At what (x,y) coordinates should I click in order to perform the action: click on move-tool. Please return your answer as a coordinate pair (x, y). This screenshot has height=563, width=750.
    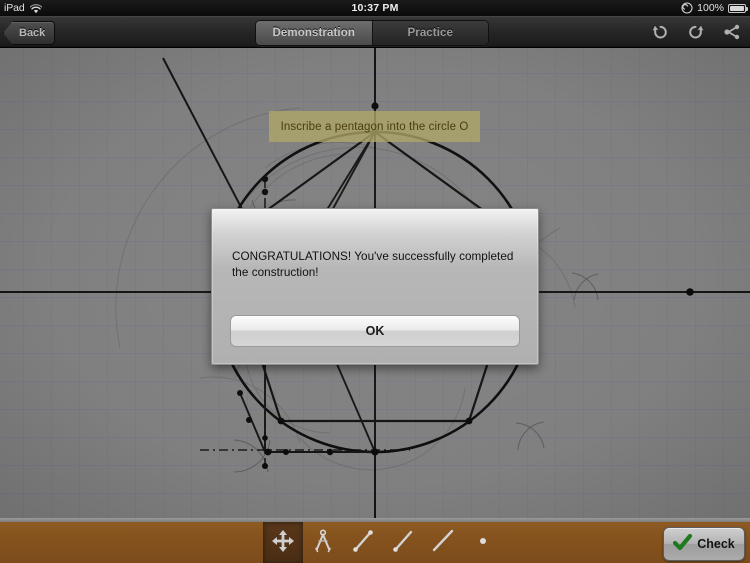
    Looking at the image, I should click on (283, 542).